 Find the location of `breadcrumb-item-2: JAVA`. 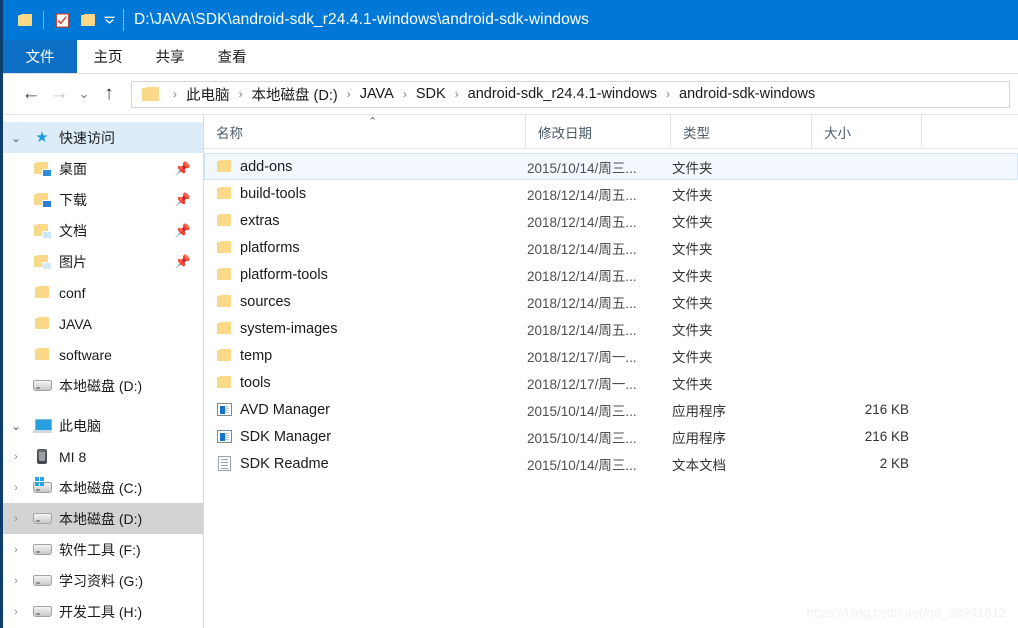

breadcrumb-item-2: JAVA is located at coordinates (377, 94).